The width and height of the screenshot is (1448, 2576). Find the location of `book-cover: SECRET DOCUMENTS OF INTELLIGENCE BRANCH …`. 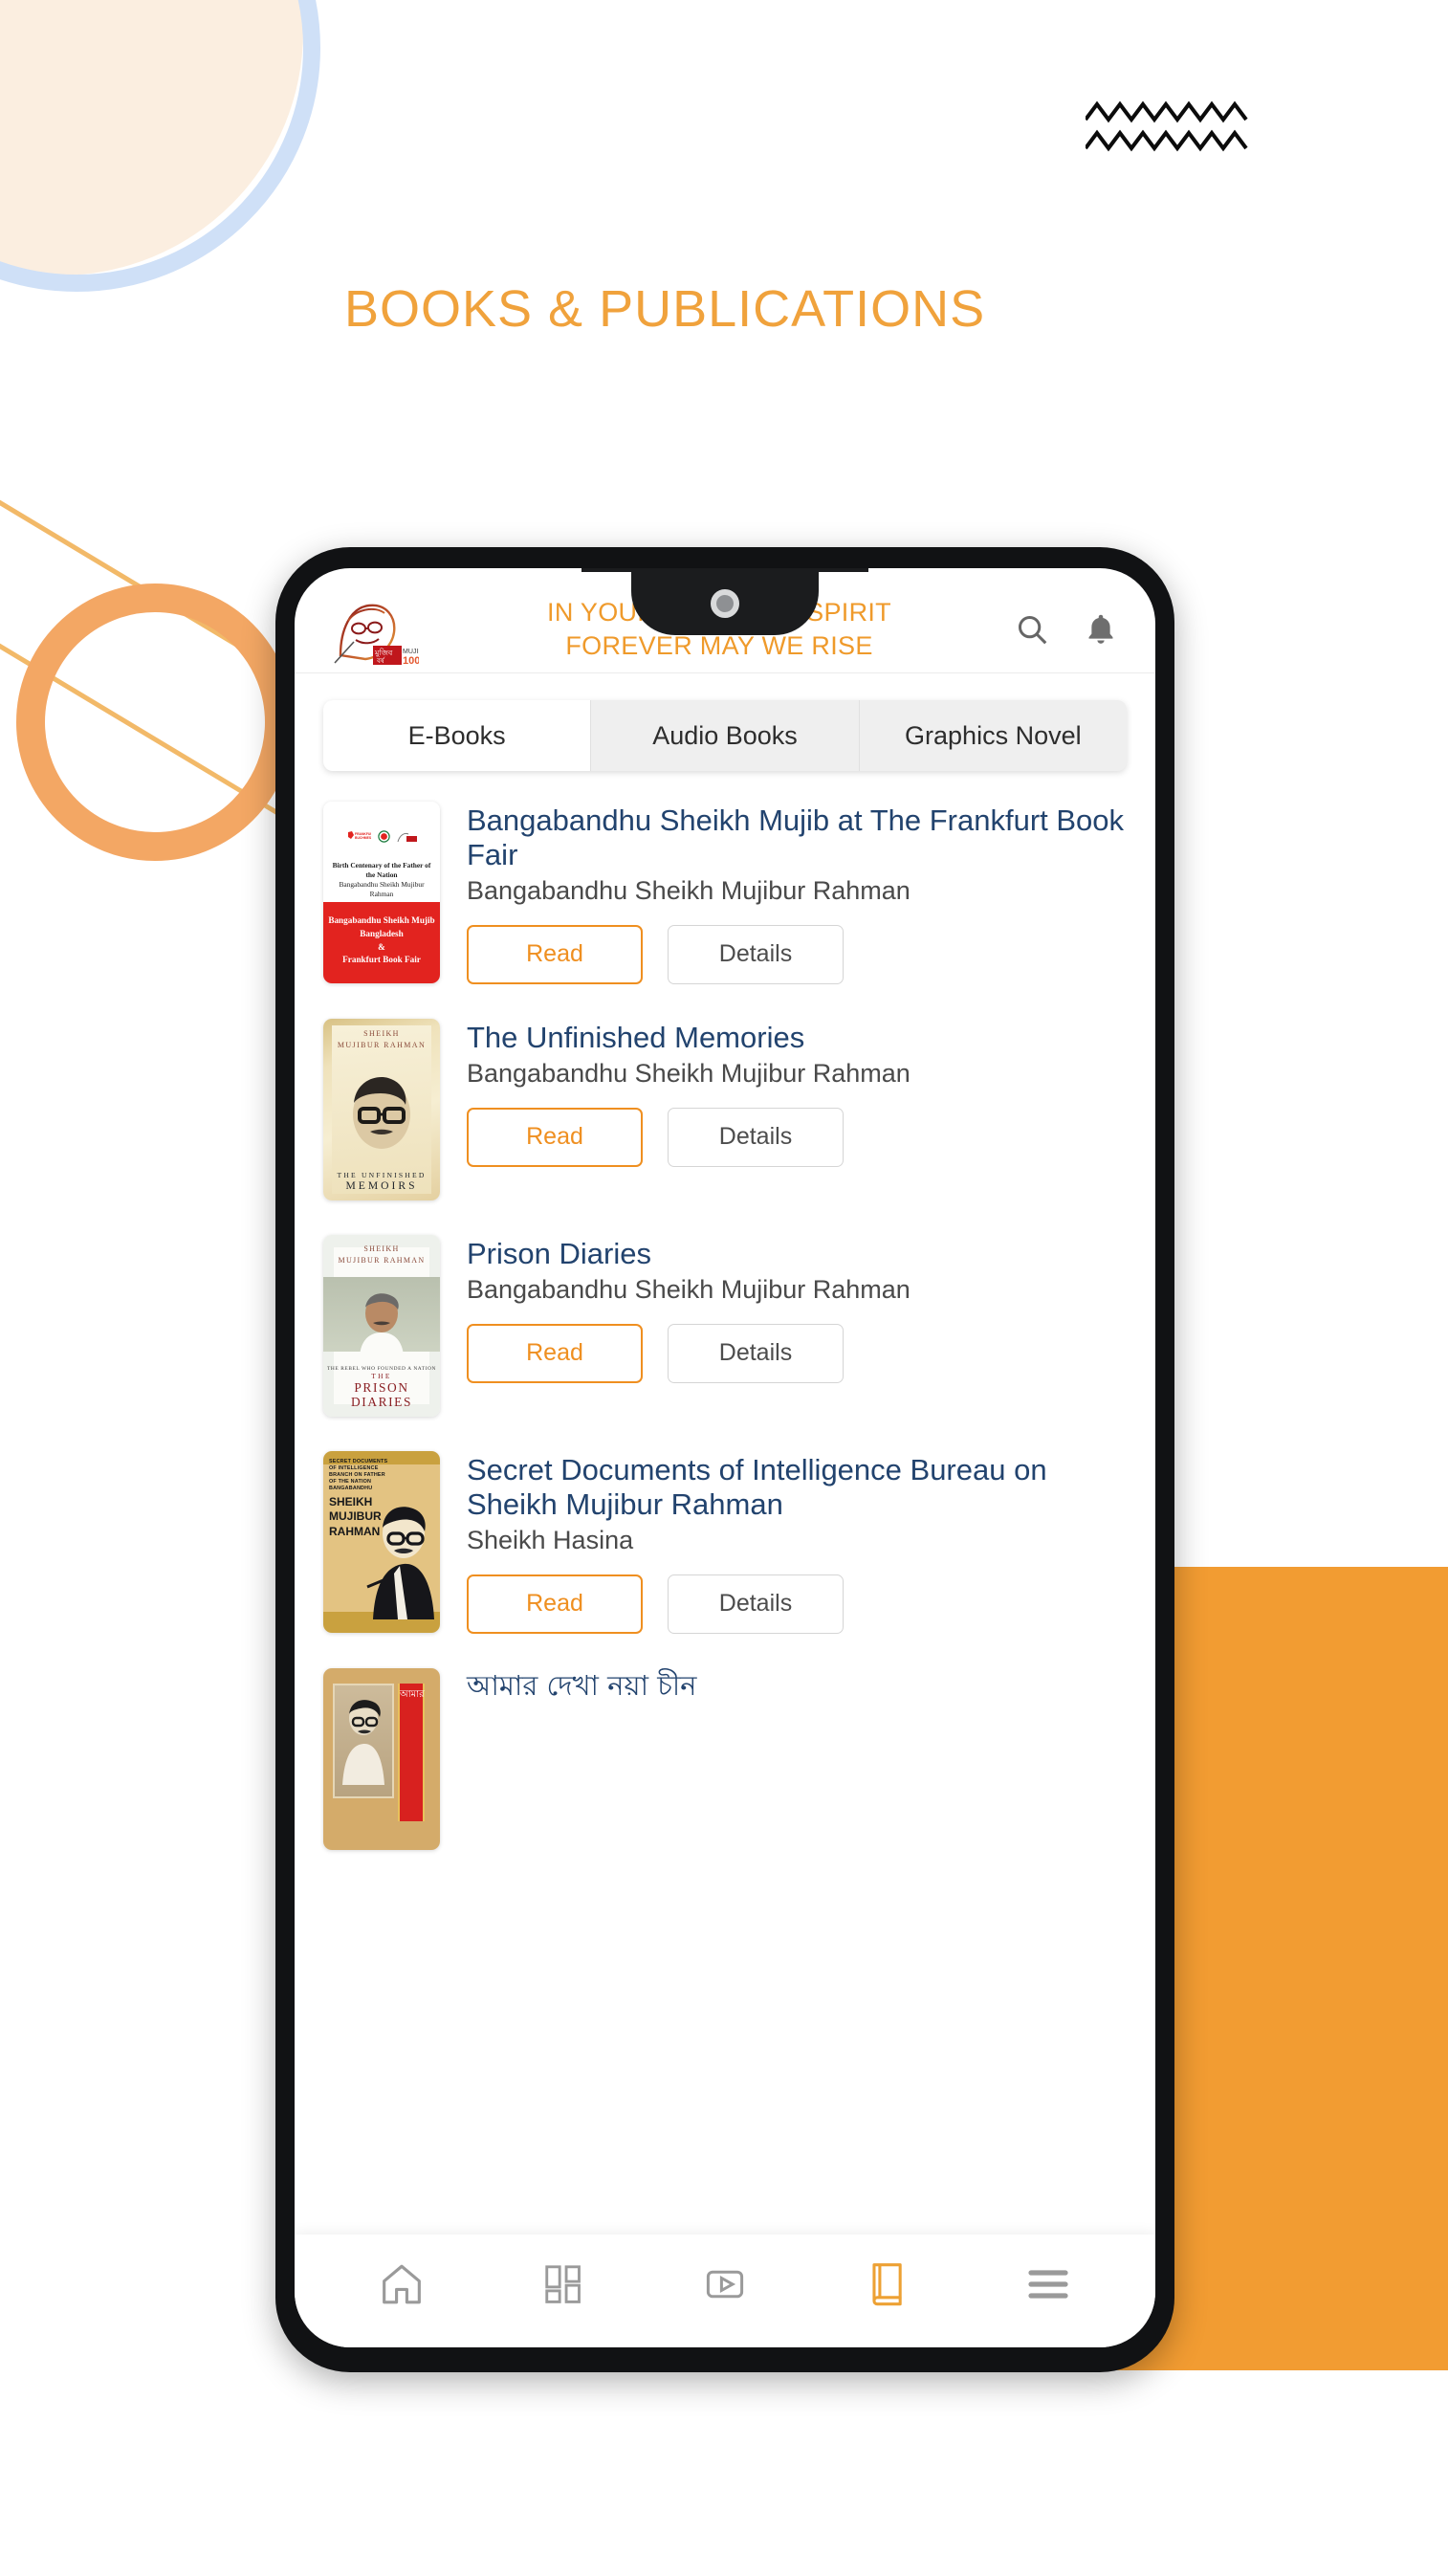

book-cover: SECRET DOCUMENTS OF INTELLIGENCE BRANCH … is located at coordinates (381, 1541).